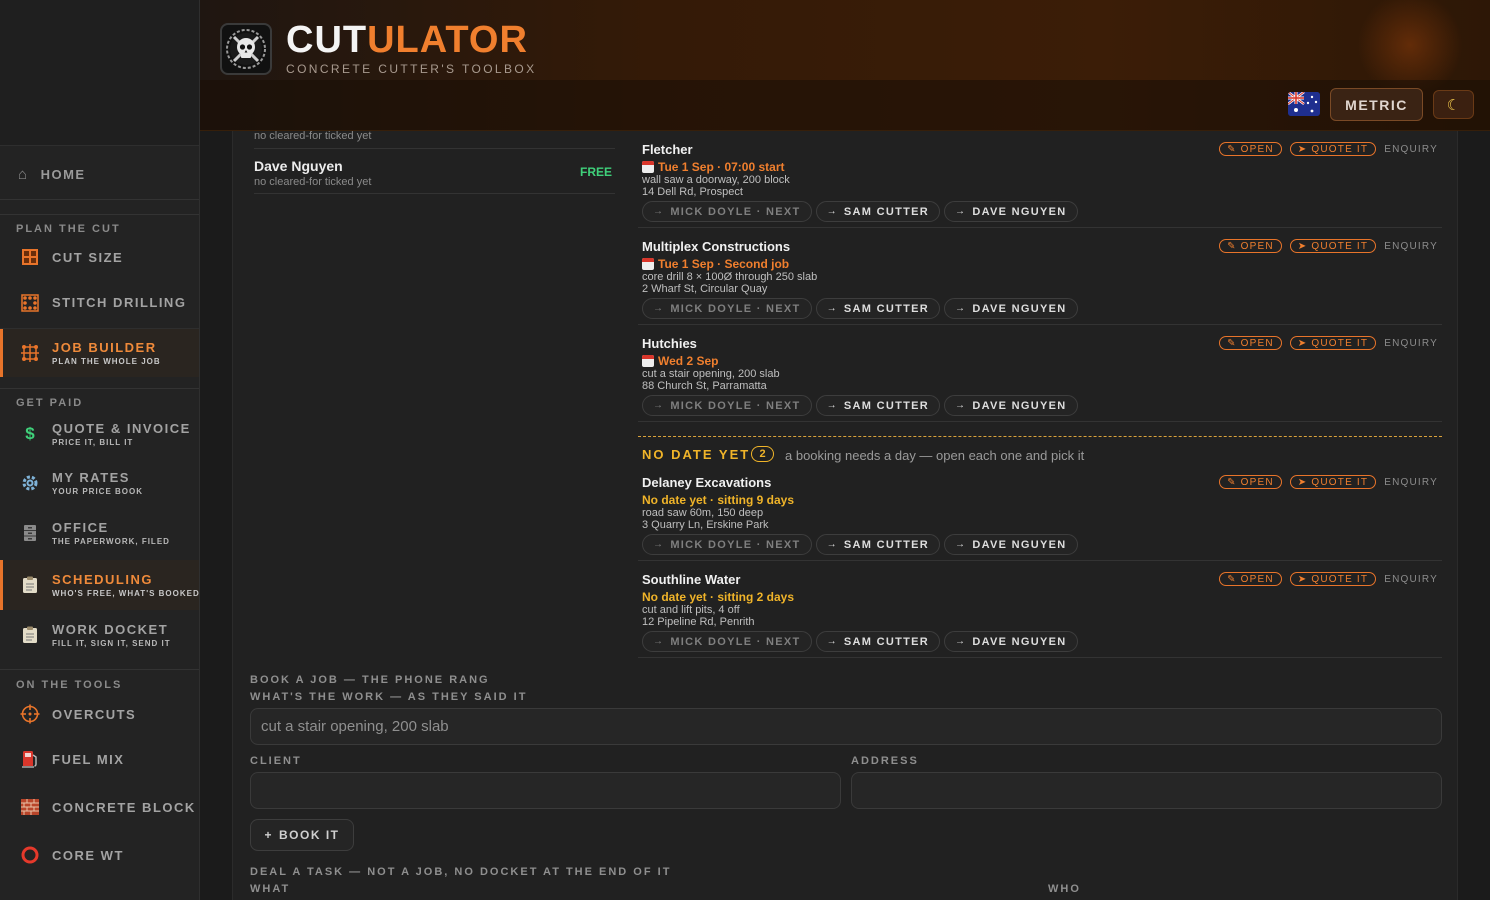 The height and width of the screenshot is (900, 1490). Describe the element at coordinates (1453, 104) in the screenshot. I see `theme-toggle-button: ☾` at that location.